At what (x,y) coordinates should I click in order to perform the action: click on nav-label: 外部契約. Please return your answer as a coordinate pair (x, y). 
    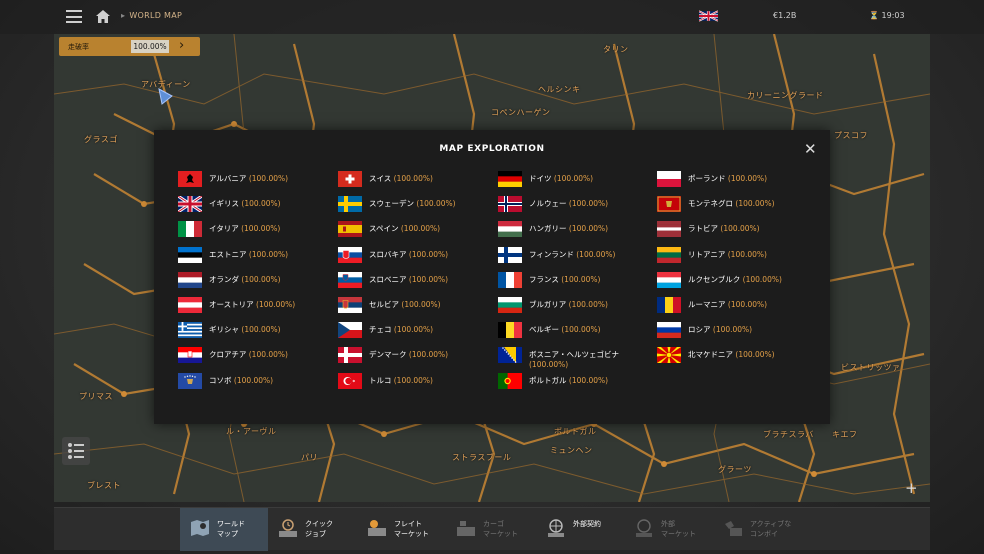
    Looking at the image, I should click on (587, 524).